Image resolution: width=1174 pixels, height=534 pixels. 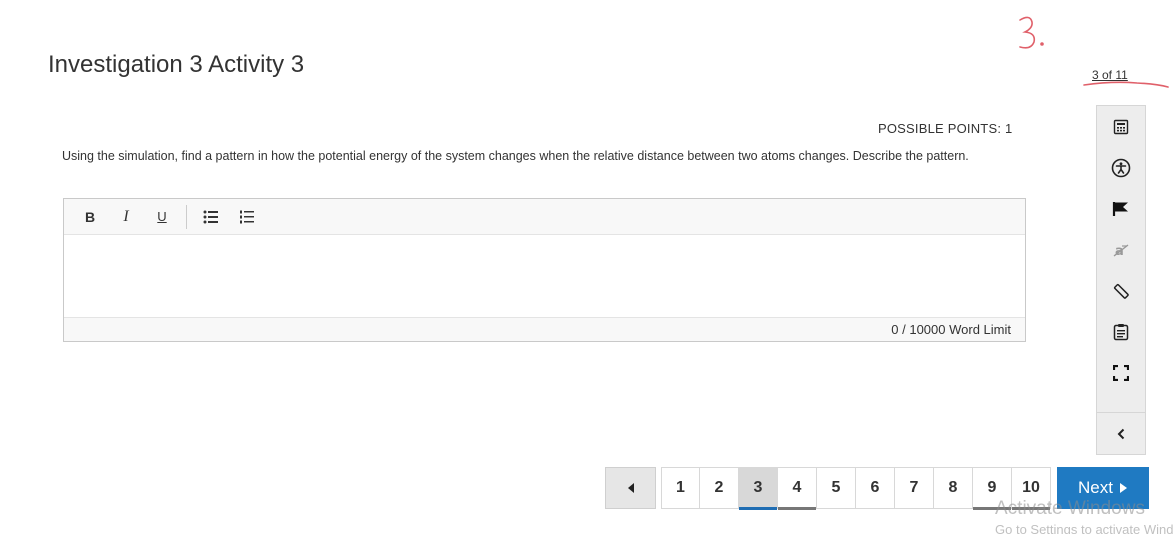 What do you see at coordinates (544, 329) in the screenshot?
I see `word-count-bar: 0 / 10000 Word Limit` at bounding box center [544, 329].